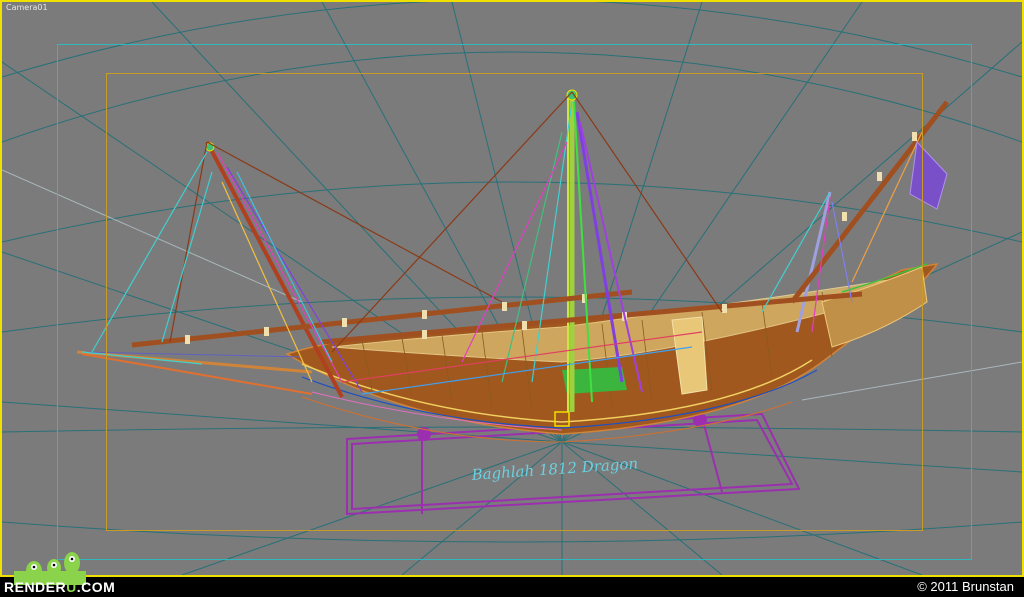 The height and width of the screenshot is (597, 1024). Describe the element at coordinates (965, 586) in the screenshot. I see `copyright-text: © 2011 Brunstan` at that location.